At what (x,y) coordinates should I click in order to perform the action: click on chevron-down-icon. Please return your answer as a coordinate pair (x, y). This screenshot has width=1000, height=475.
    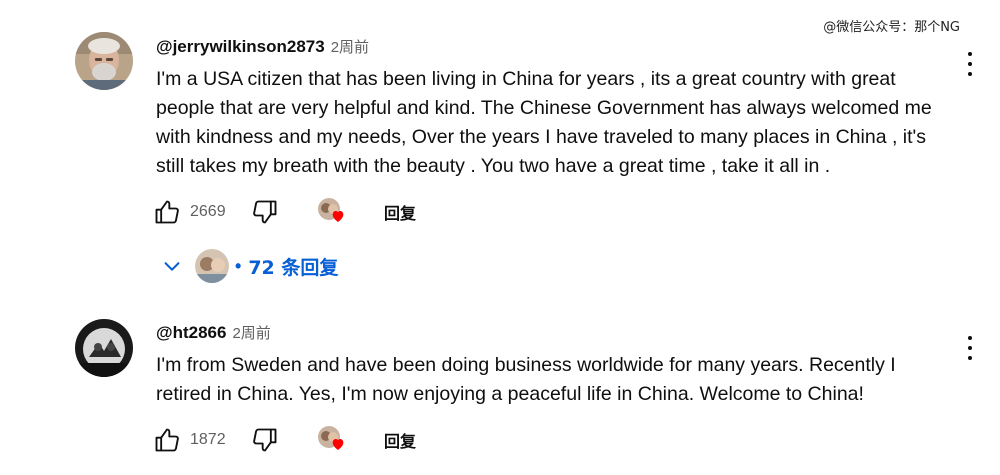
    Looking at the image, I should click on (172, 266).